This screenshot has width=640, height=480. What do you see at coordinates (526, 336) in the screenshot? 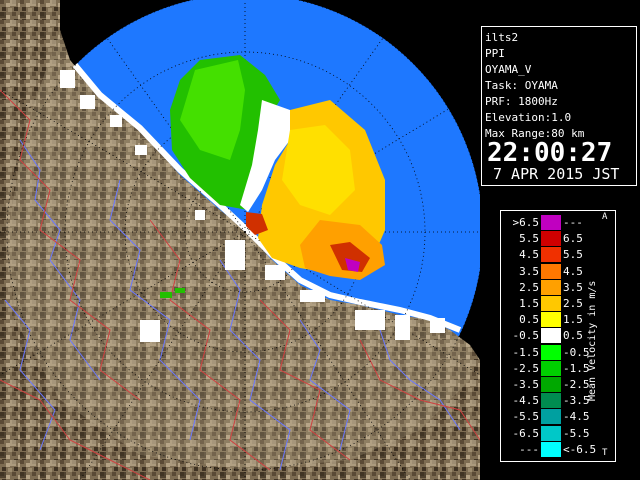
I see `legend-row-lower: -0.5` at bounding box center [526, 336].